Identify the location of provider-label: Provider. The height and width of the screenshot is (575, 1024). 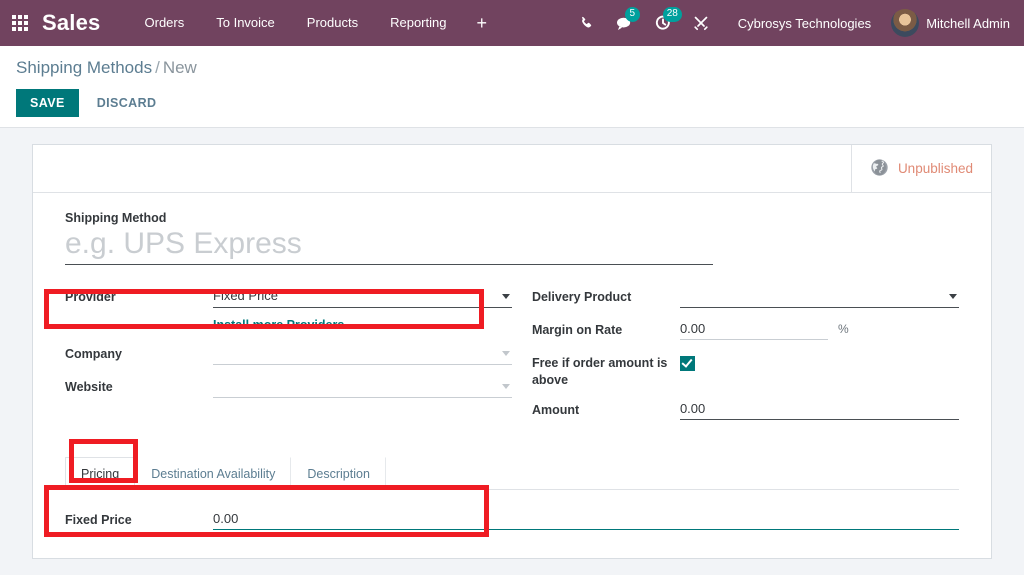
(90, 297).